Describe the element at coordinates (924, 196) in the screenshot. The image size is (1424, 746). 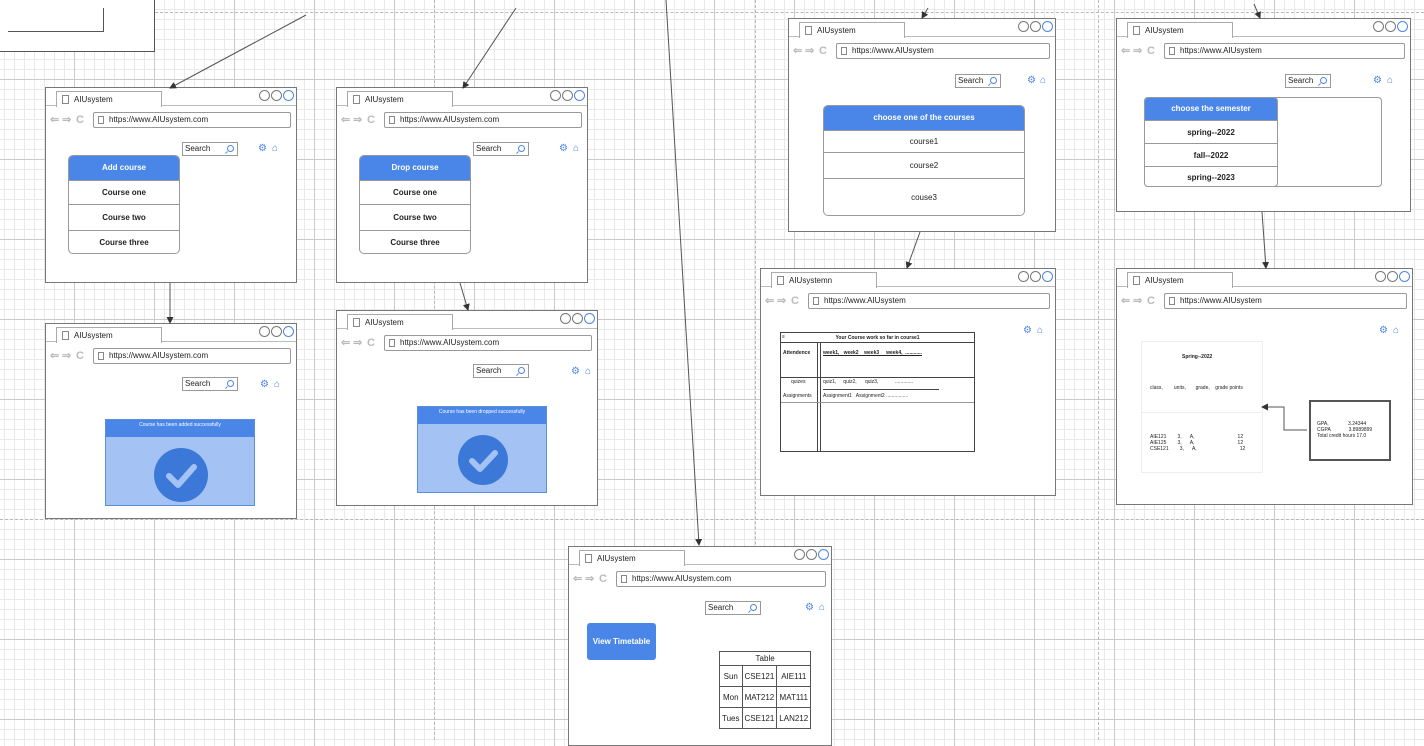
I see `menu-item-course3: couse3` at that location.